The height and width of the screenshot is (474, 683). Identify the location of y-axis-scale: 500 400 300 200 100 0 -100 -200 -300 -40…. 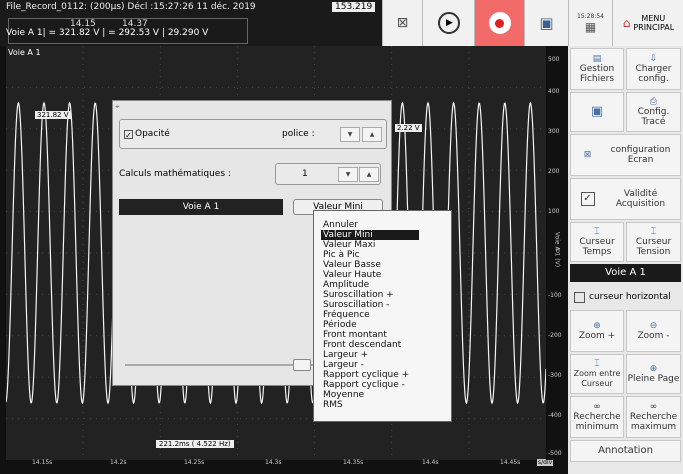
(557, 253).